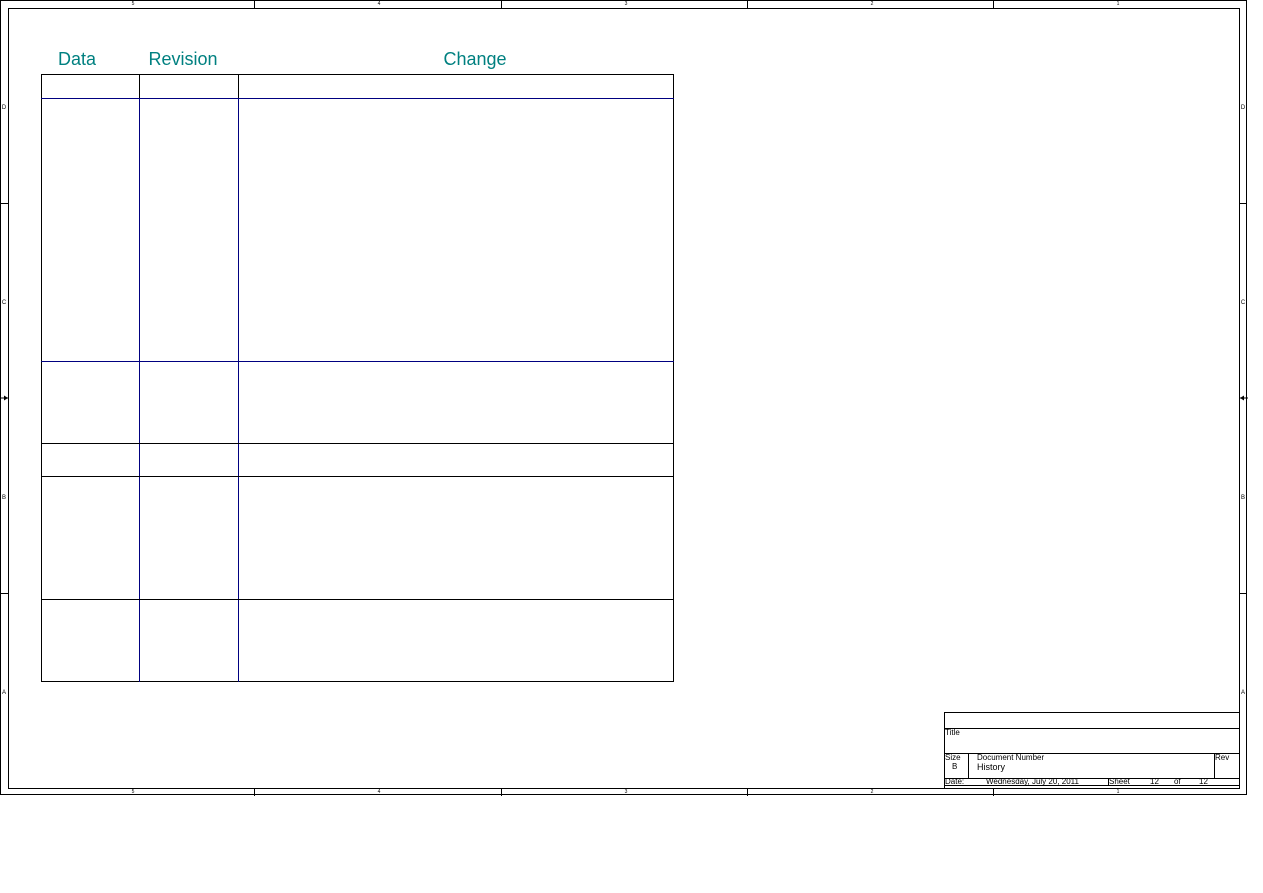 Image resolution: width=1263 pixels, height=893 pixels. I want to click on size-value: B, so click(955, 766).